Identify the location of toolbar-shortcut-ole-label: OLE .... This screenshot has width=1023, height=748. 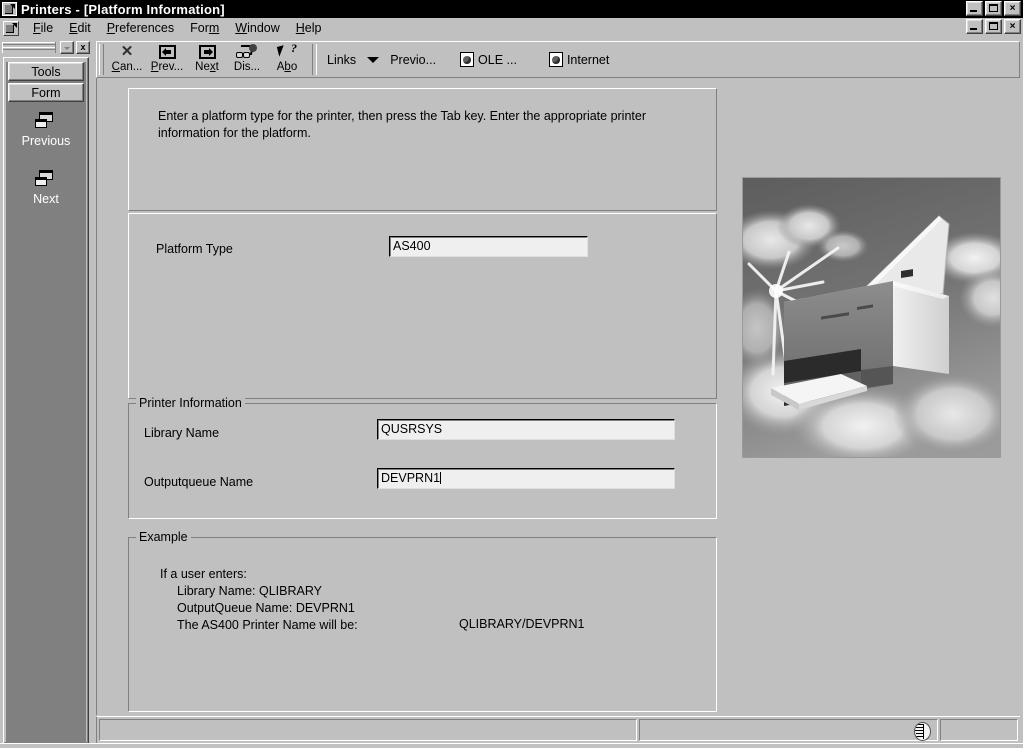
(497, 59).